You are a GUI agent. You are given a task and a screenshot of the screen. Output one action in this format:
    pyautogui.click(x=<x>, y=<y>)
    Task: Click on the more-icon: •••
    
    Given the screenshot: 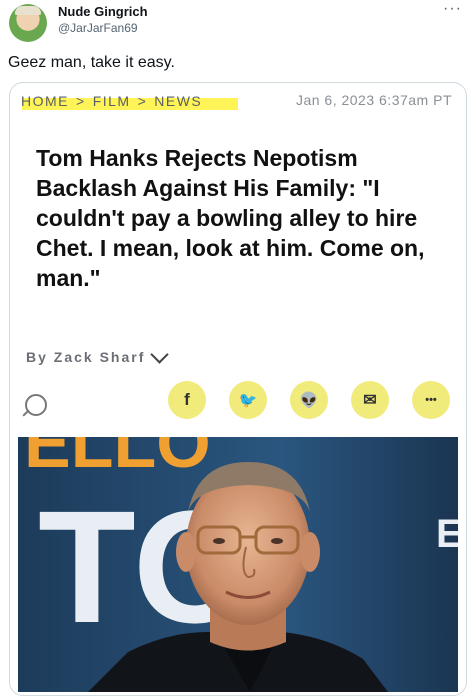 What is the action you would take?
    pyautogui.click(x=431, y=400)
    